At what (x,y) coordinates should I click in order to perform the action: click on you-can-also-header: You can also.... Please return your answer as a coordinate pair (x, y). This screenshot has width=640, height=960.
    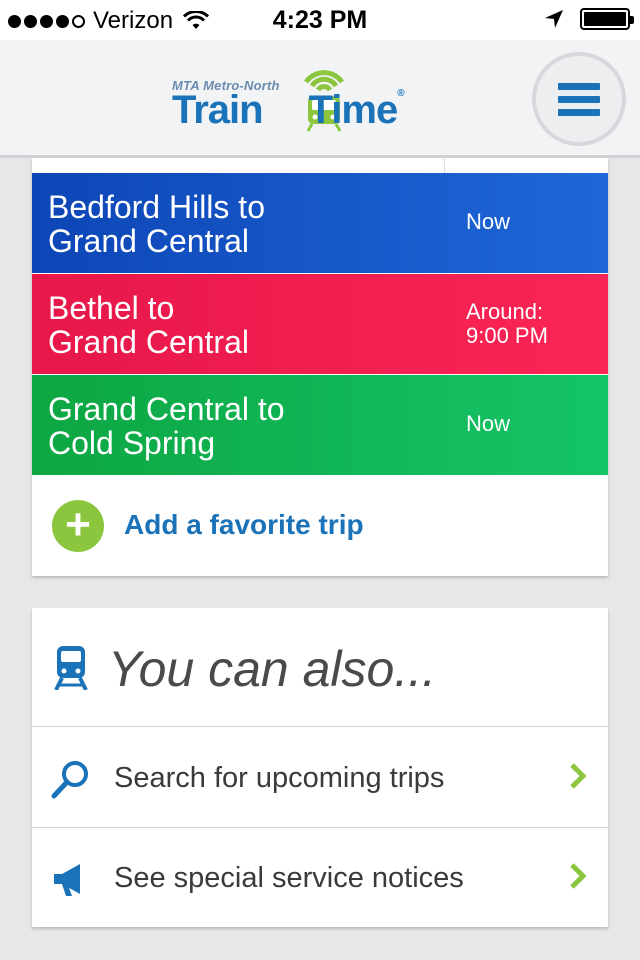
    Looking at the image, I should click on (320, 667).